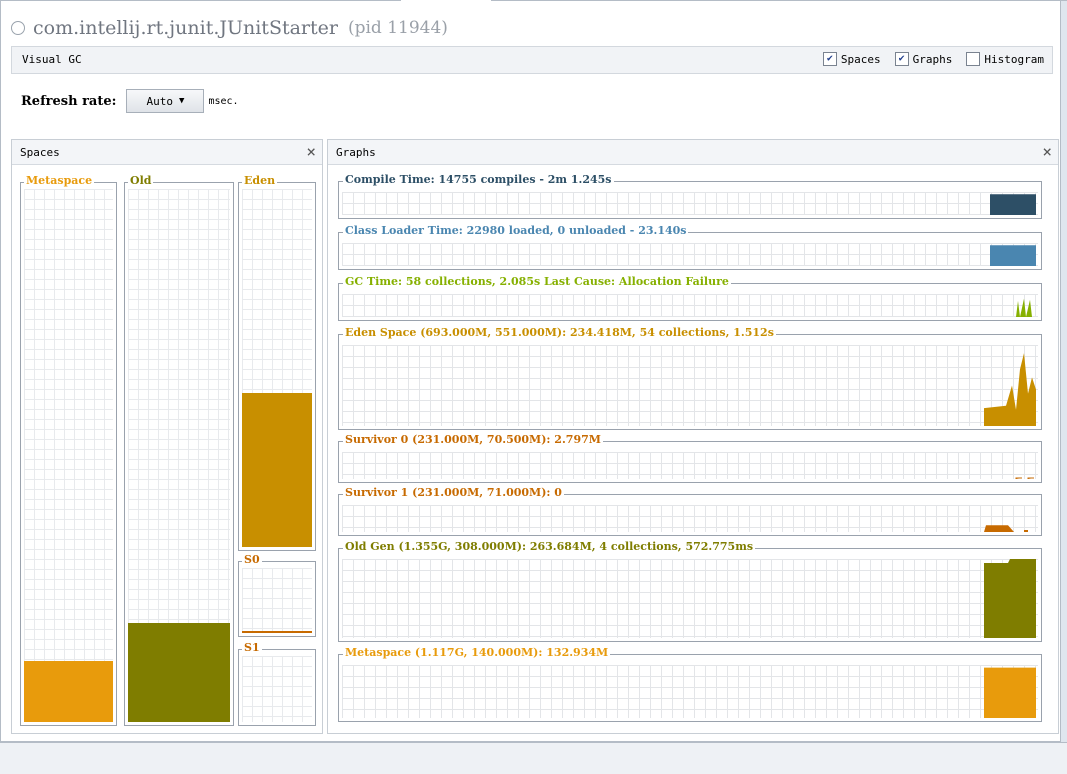 This screenshot has width=1067, height=774. Describe the element at coordinates (260, 180) in the screenshot. I see `space-label: Eden` at that location.